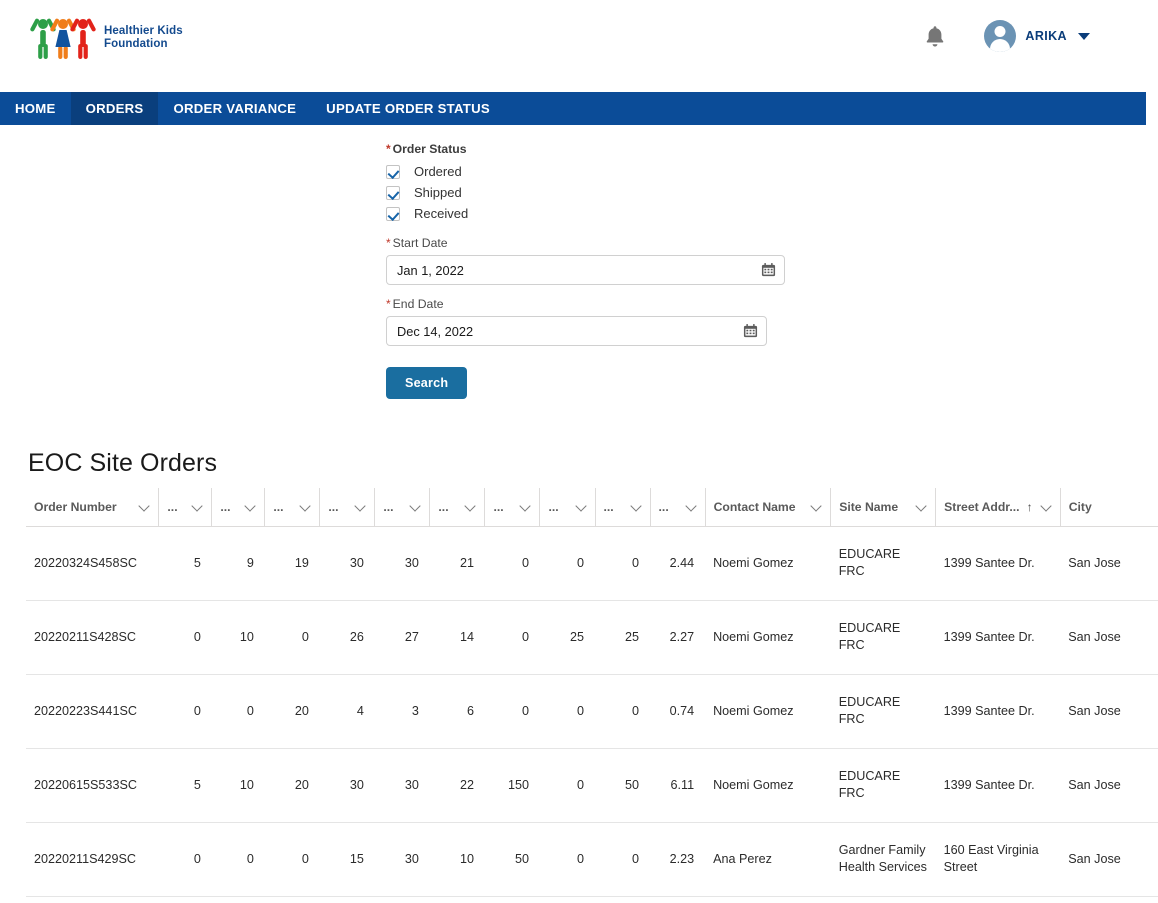  Describe the element at coordinates (921, 506) in the screenshot. I see `chevron-down-icon-site-name` at that location.